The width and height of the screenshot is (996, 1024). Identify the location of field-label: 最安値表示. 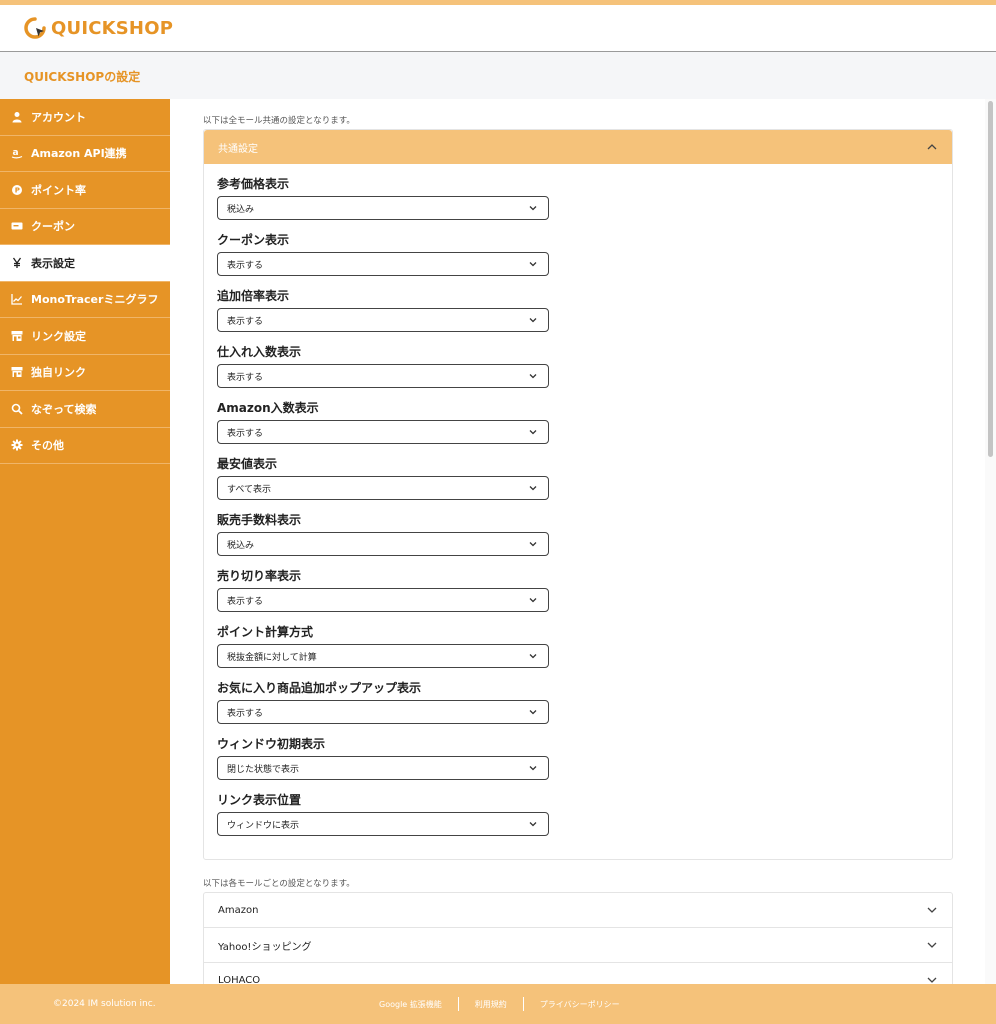
(247, 464).